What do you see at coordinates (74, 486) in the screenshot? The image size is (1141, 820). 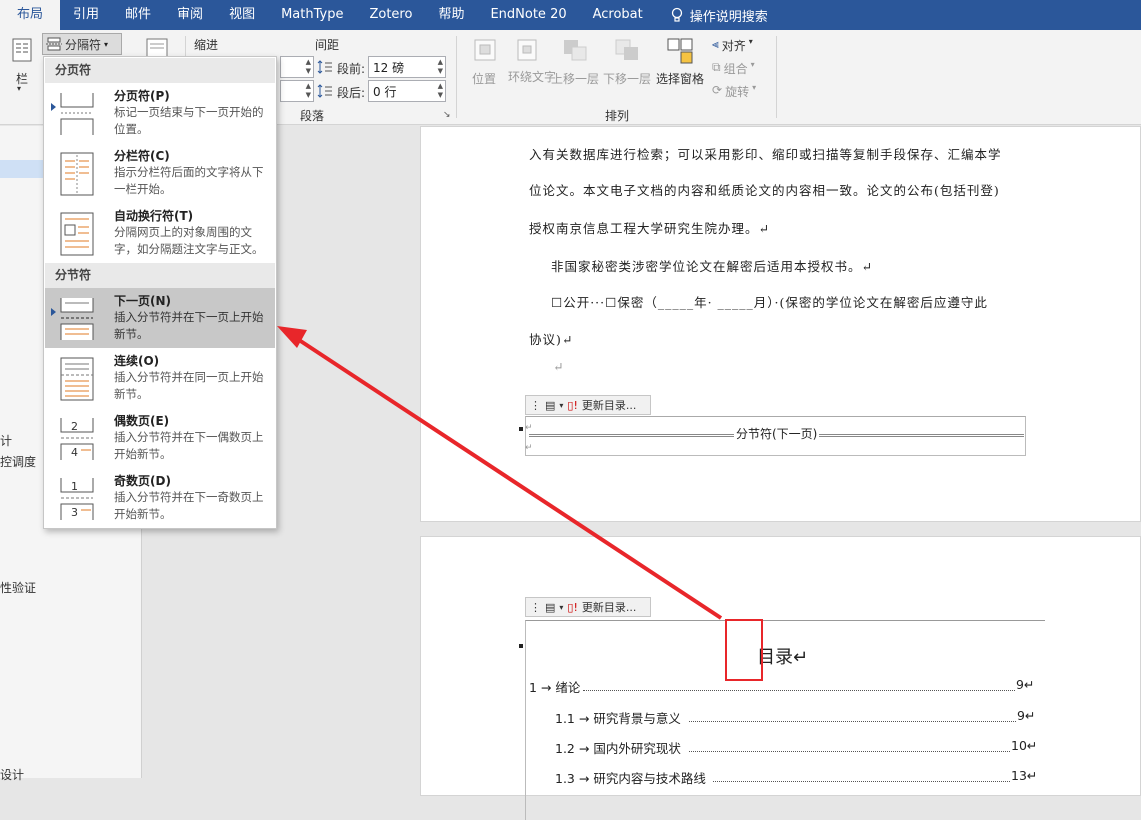 I see `svg-text: 1` at bounding box center [74, 486].